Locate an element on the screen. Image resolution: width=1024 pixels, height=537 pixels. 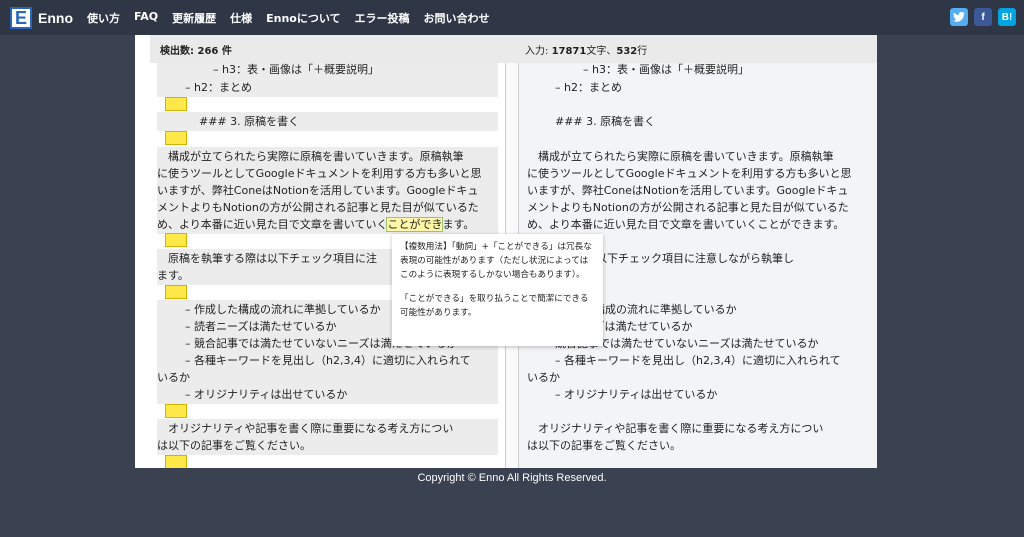
nav-about: Ennoについて is located at coordinates (303, 18).